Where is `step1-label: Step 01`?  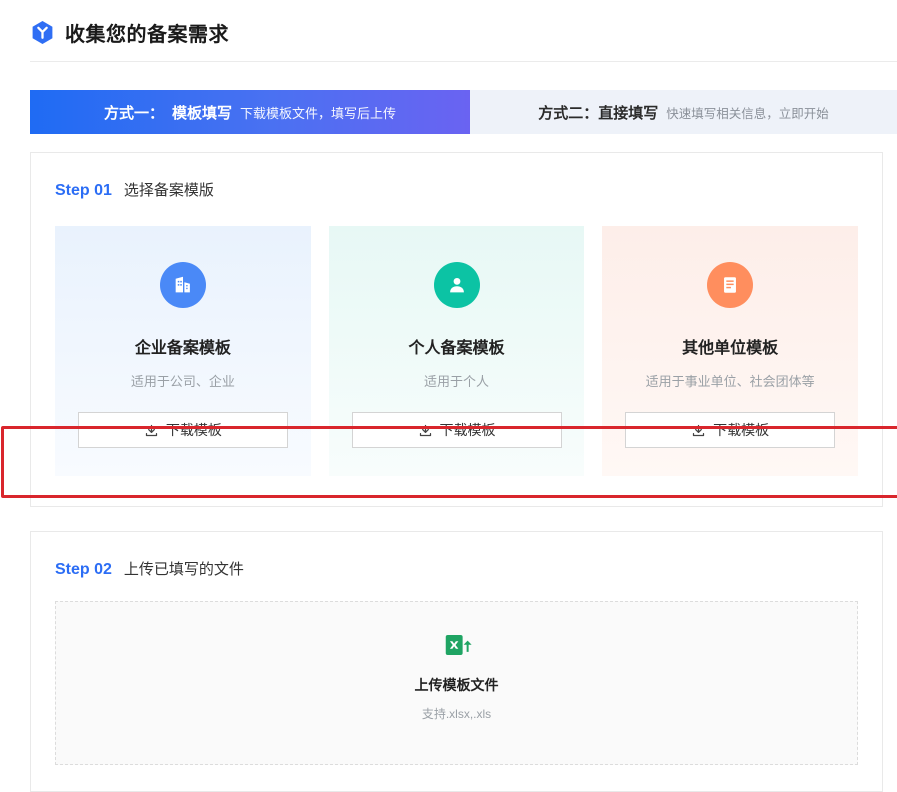 step1-label: Step 01 is located at coordinates (83, 190).